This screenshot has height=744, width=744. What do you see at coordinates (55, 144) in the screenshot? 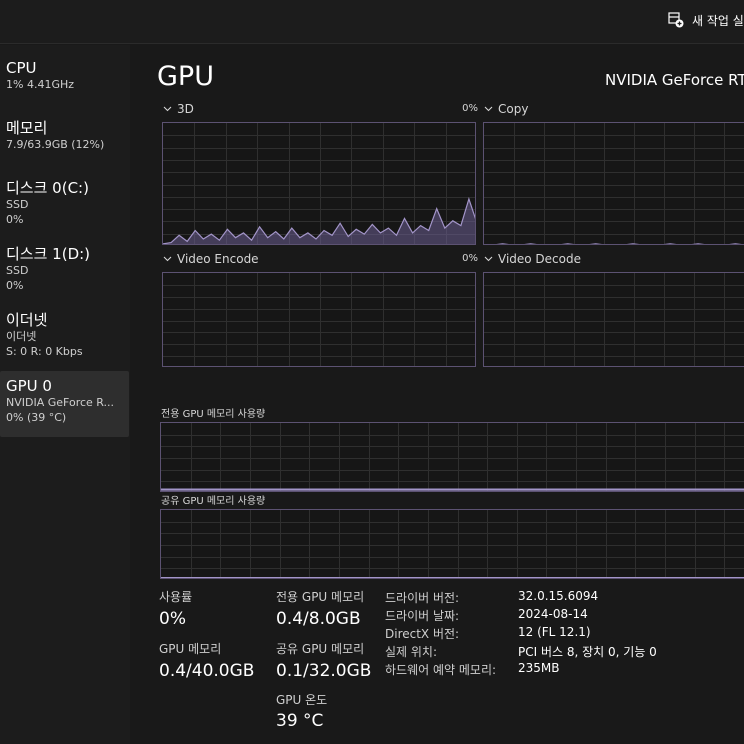
I see `sidebar-item-detail: 7.9/63.9GB (12%)` at bounding box center [55, 144].